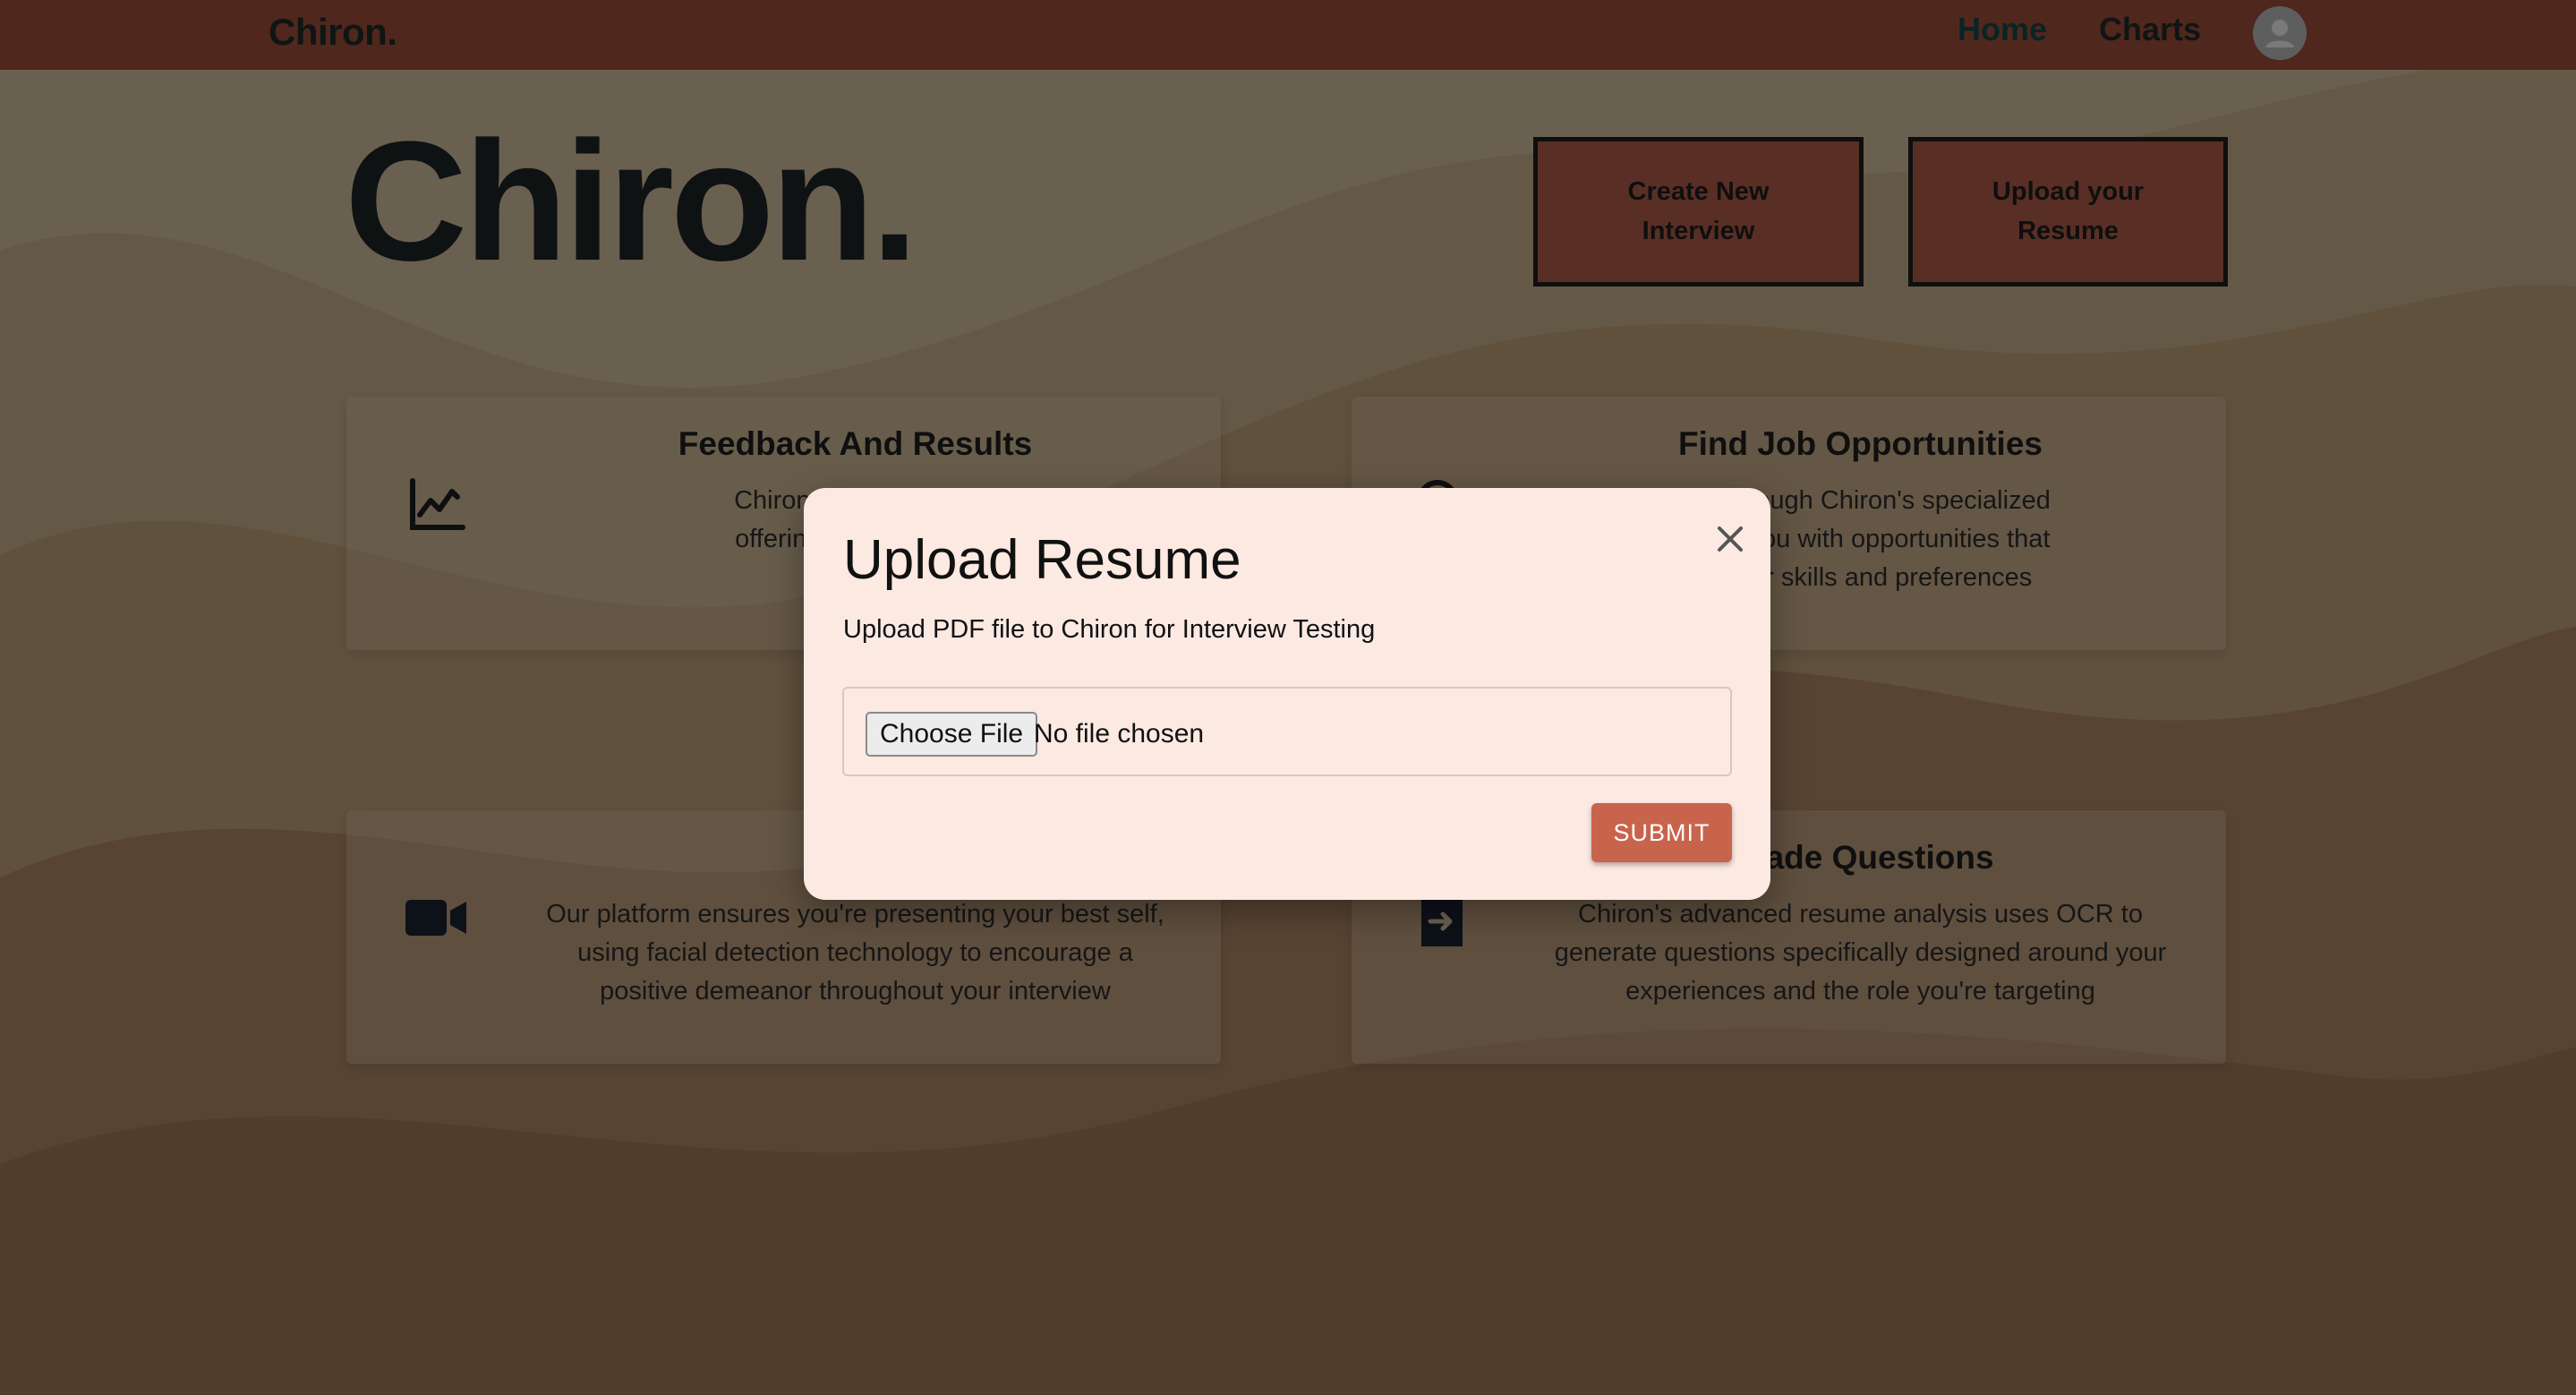 The height and width of the screenshot is (1395, 2576). What do you see at coordinates (952, 734) in the screenshot?
I see `choose-file-button: Choose File` at bounding box center [952, 734].